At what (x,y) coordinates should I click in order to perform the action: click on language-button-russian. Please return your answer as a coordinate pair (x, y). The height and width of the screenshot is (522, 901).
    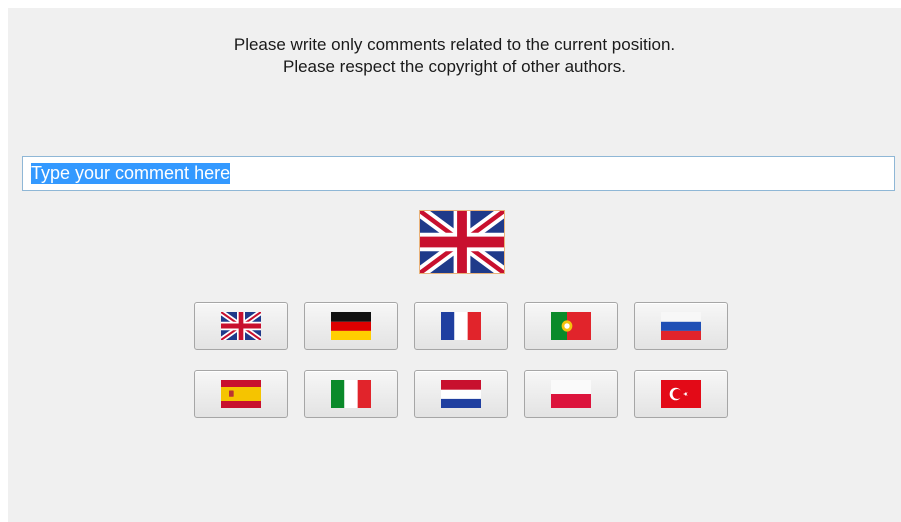
    Looking at the image, I should click on (681, 326).